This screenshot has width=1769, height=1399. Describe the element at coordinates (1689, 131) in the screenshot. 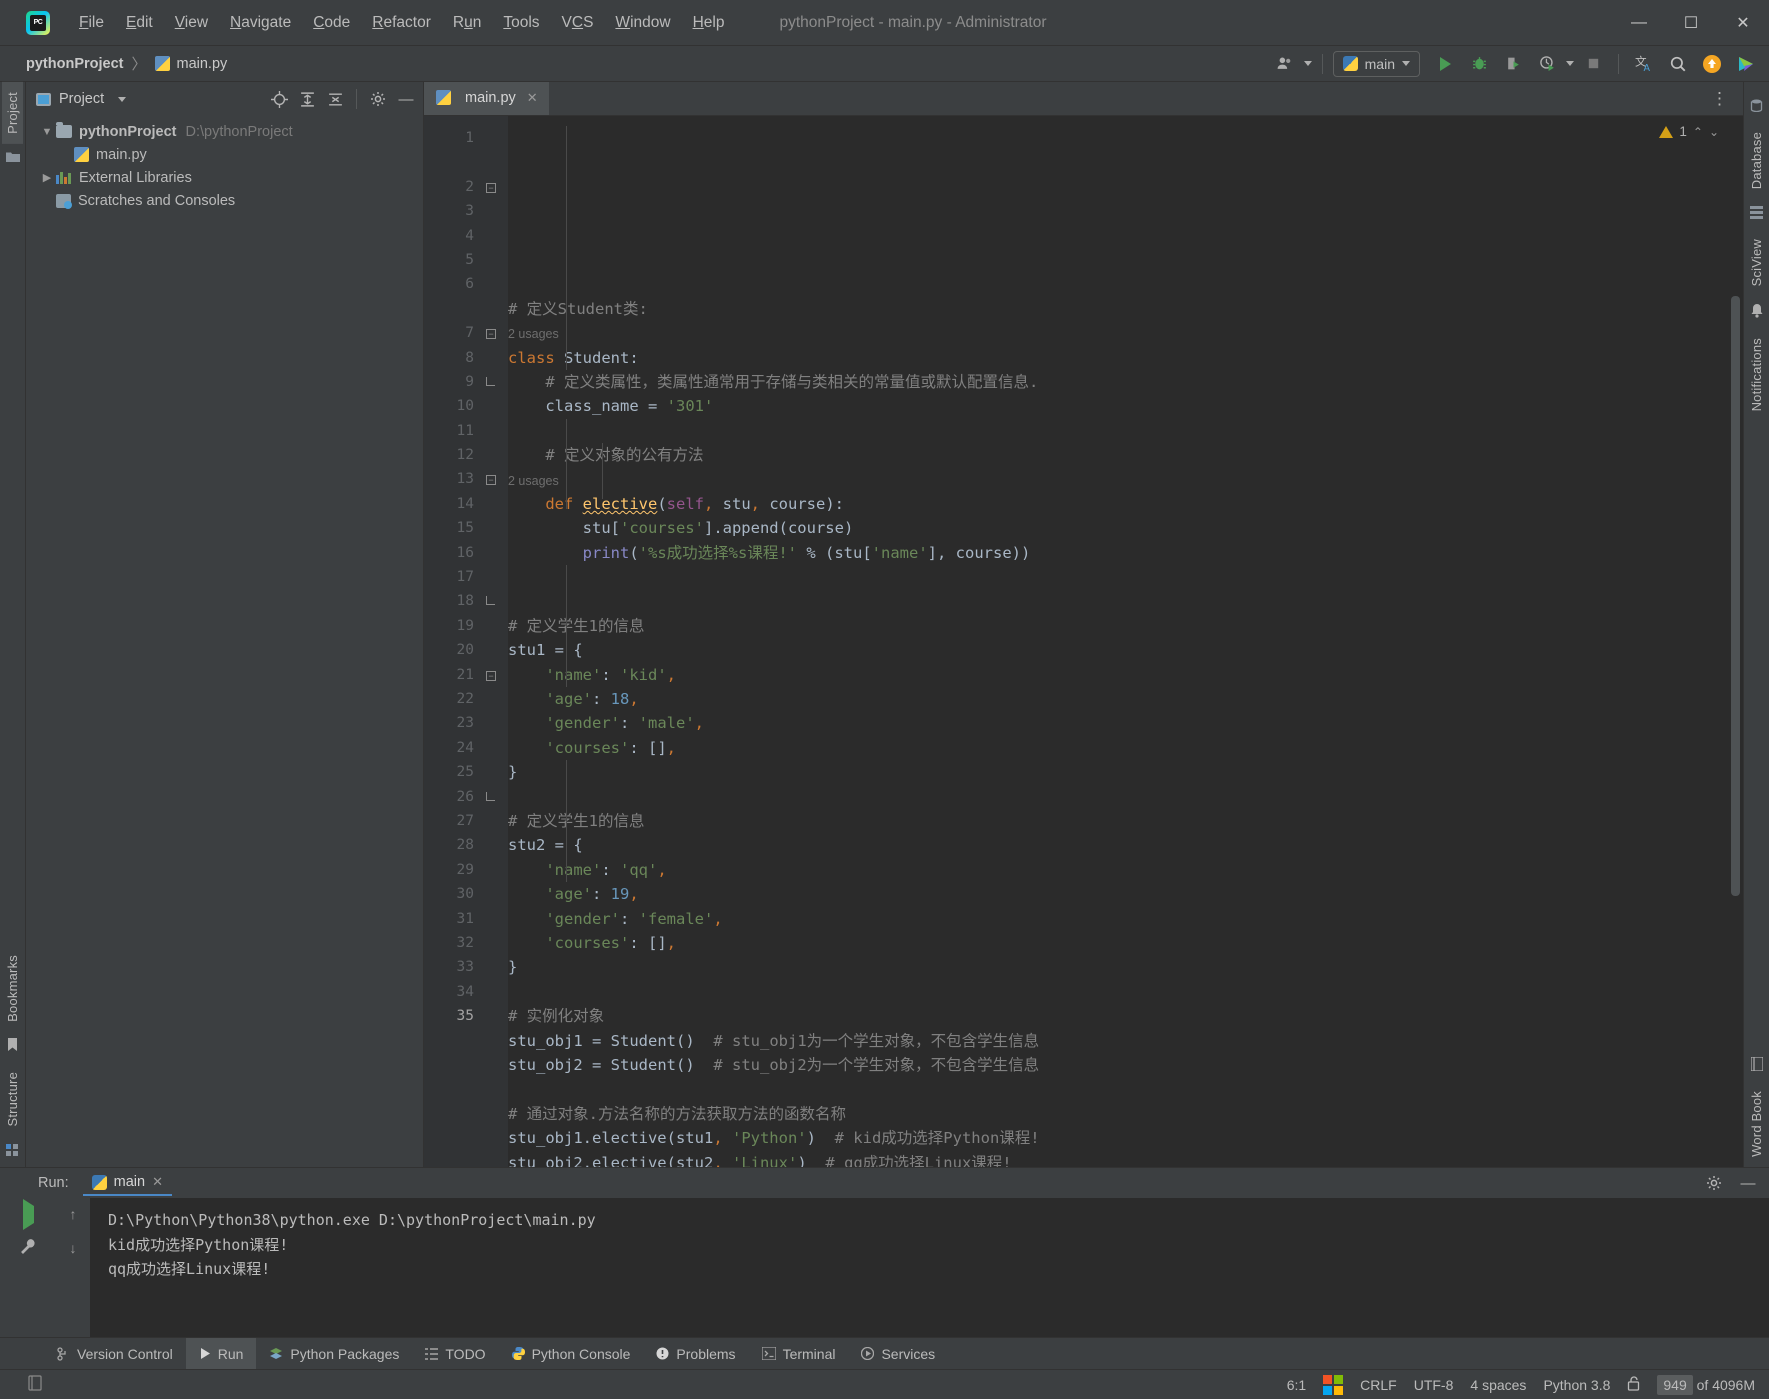

I see `inspection-status: 1 ⌃ ⌄` at that location.